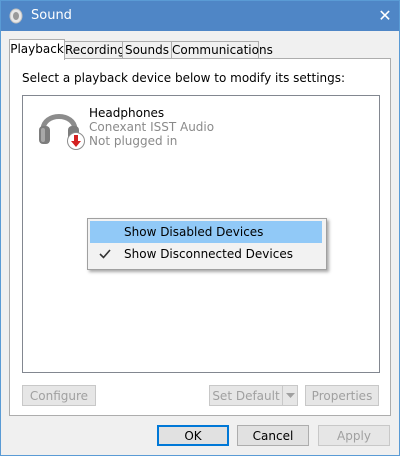 This screenshot has width=400, height=456. What do you see at coordinates (16, 16) in the screenshot?
I see `speaker-icon` at bounding box center [16, 16].